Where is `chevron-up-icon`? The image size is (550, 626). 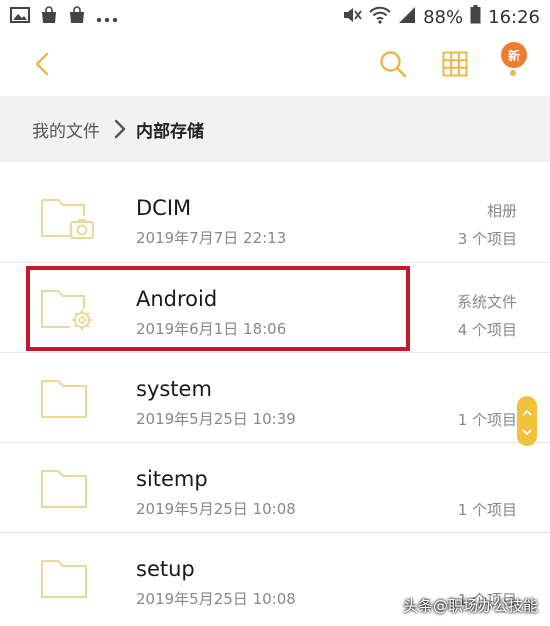 chevron-up-icon is located at coordinates (527, 411).